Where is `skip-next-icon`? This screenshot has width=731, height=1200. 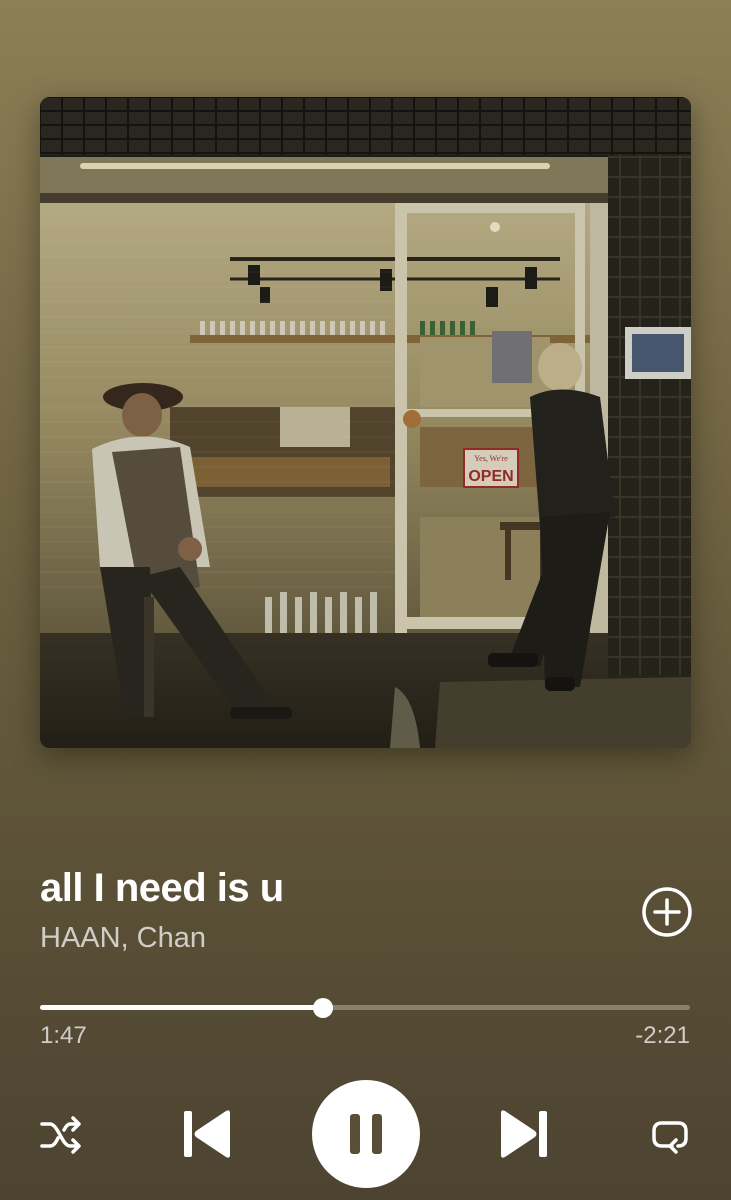
skip-next-icon is located at coordinates (524, 1134).